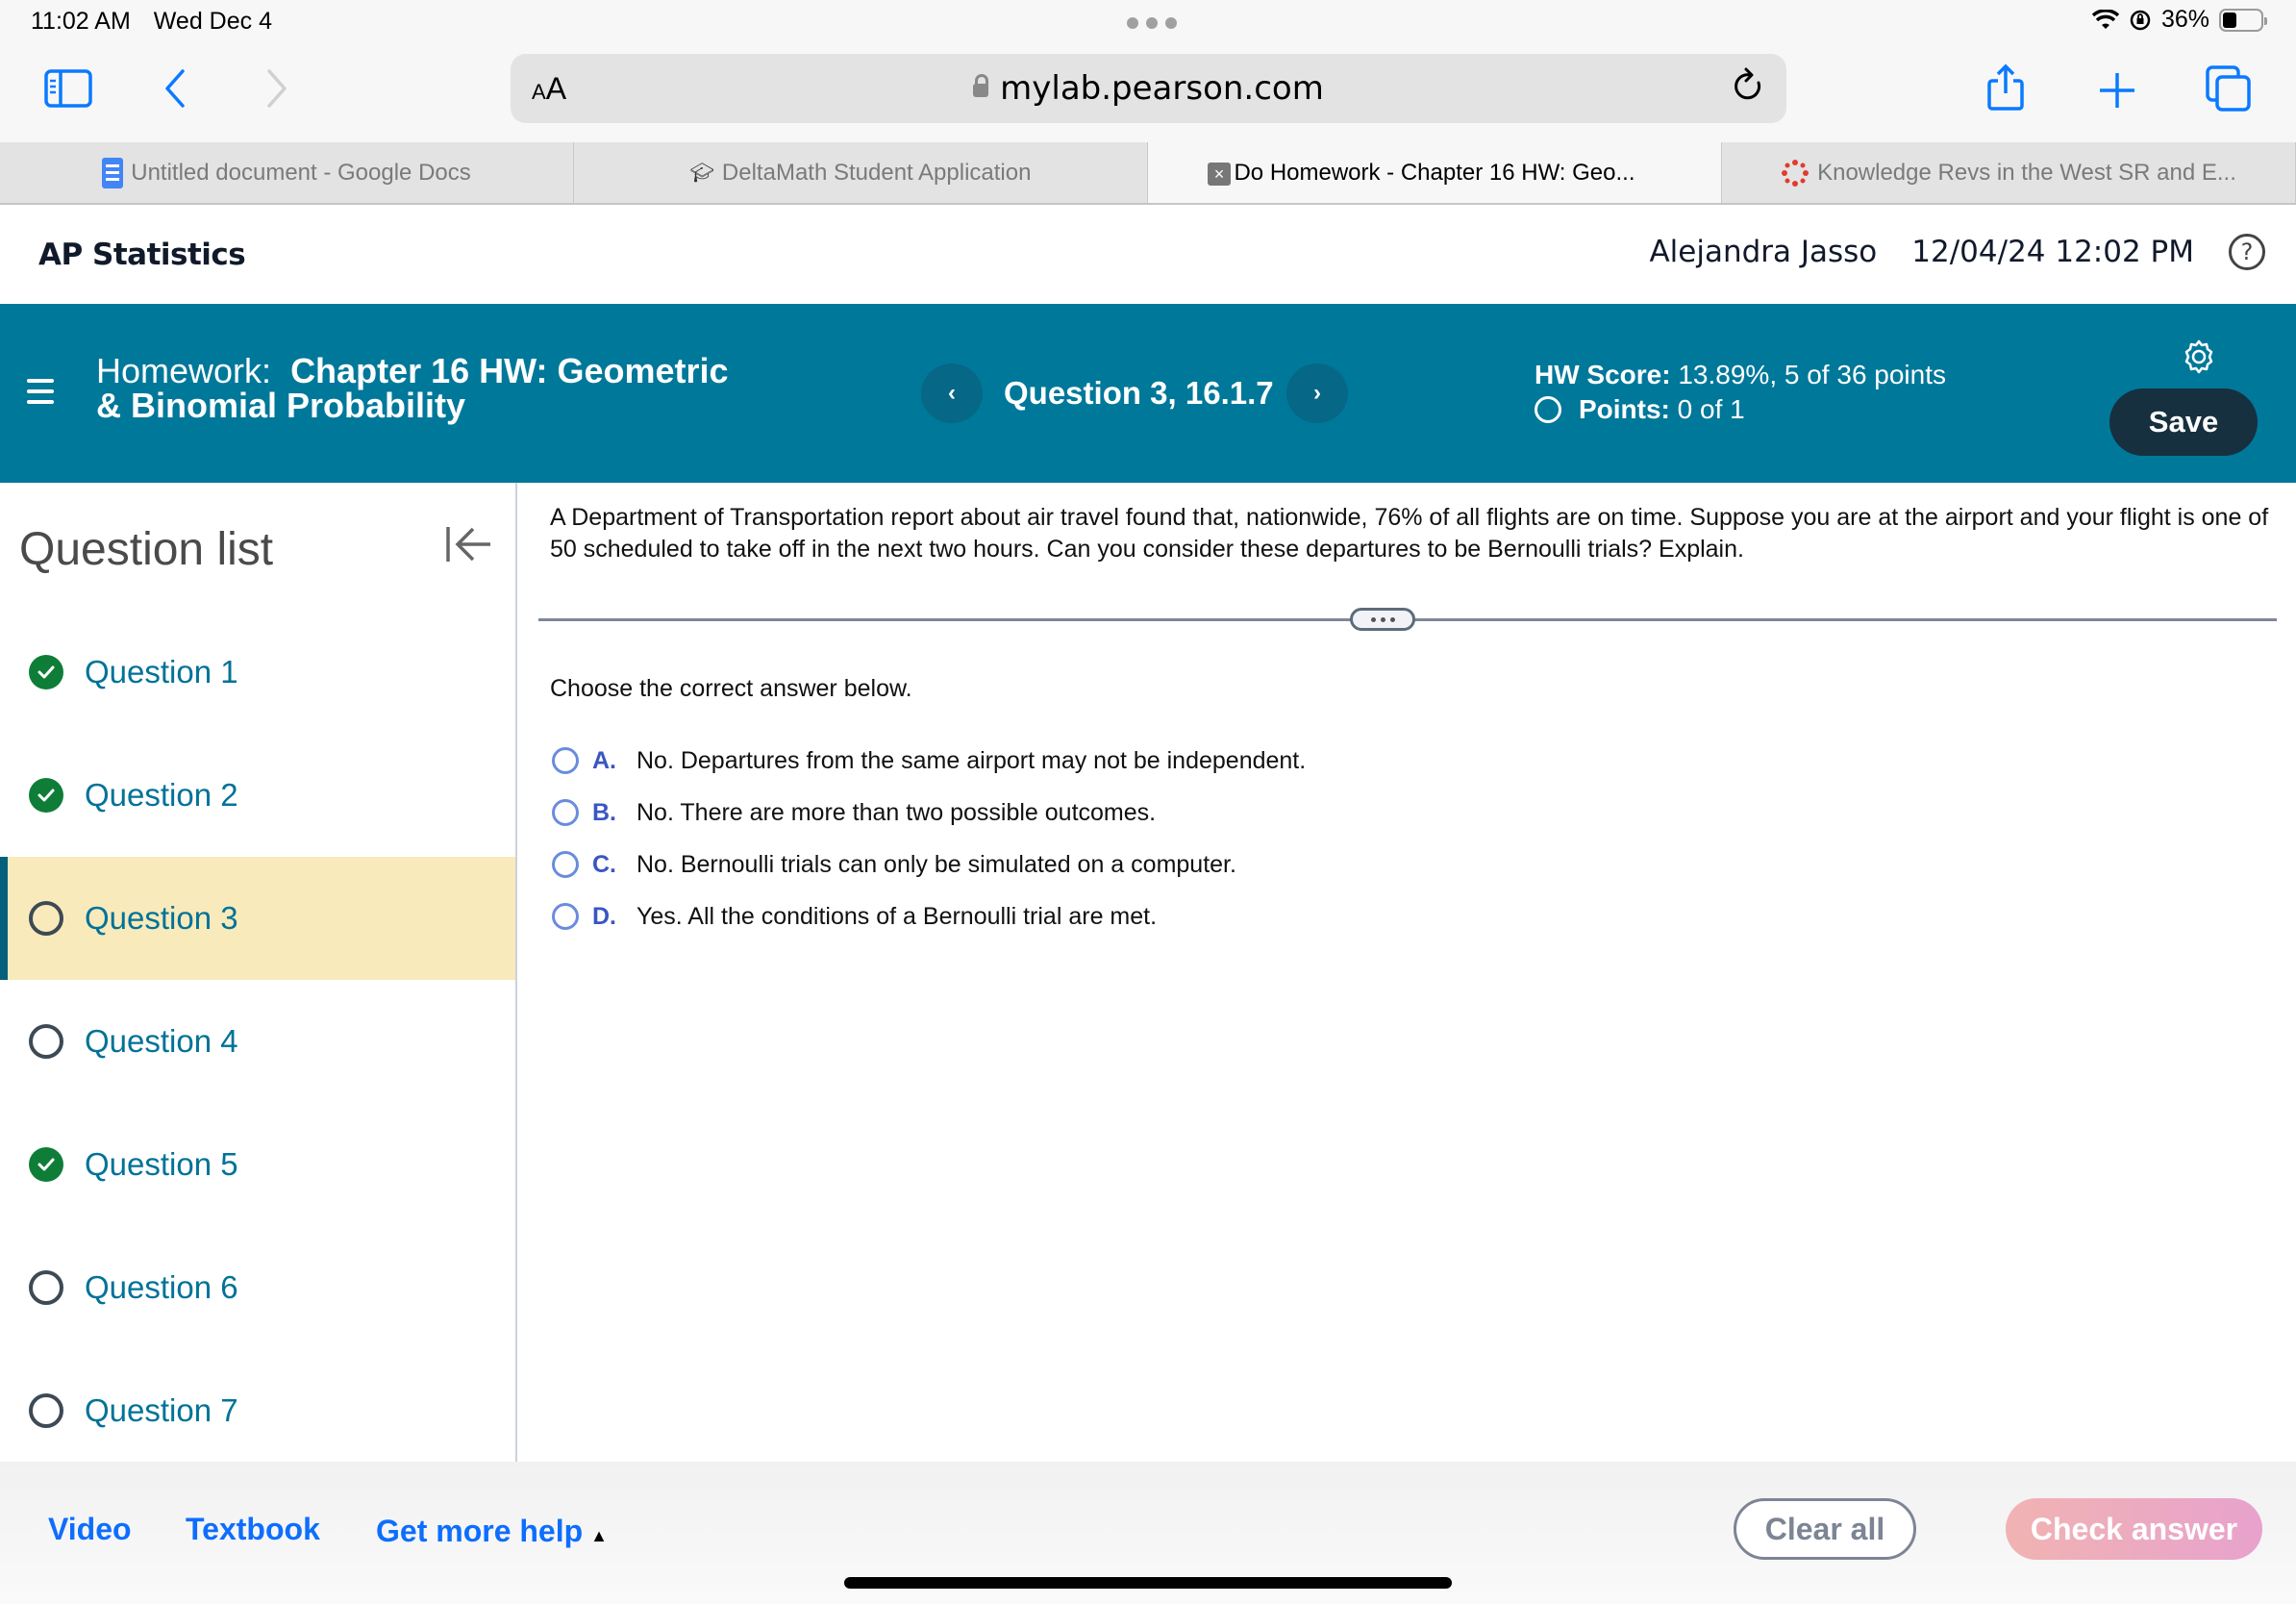 This screenshot has width=2296, height=1604. Describe the element at coordinates (90, 1529) in the screenshot. I see `video-link: Video` at that location.